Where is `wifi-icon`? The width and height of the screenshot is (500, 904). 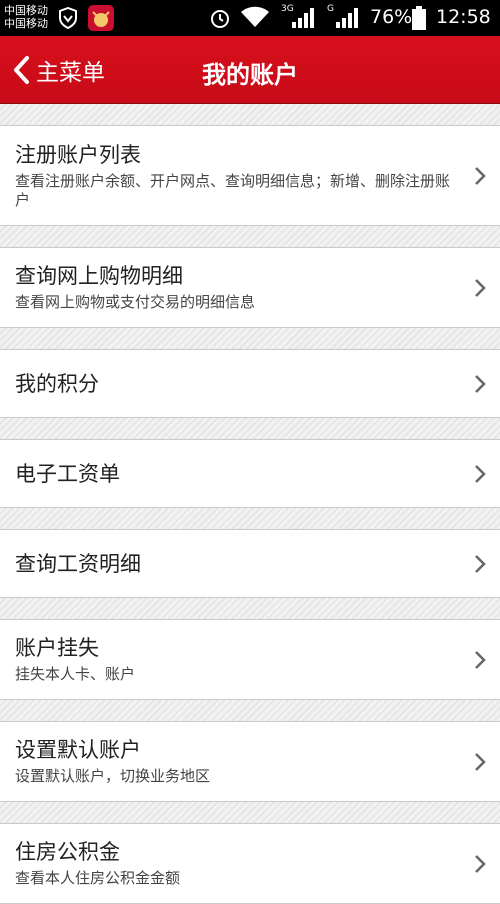
wifi-icon is located at coordinates (255, 16).